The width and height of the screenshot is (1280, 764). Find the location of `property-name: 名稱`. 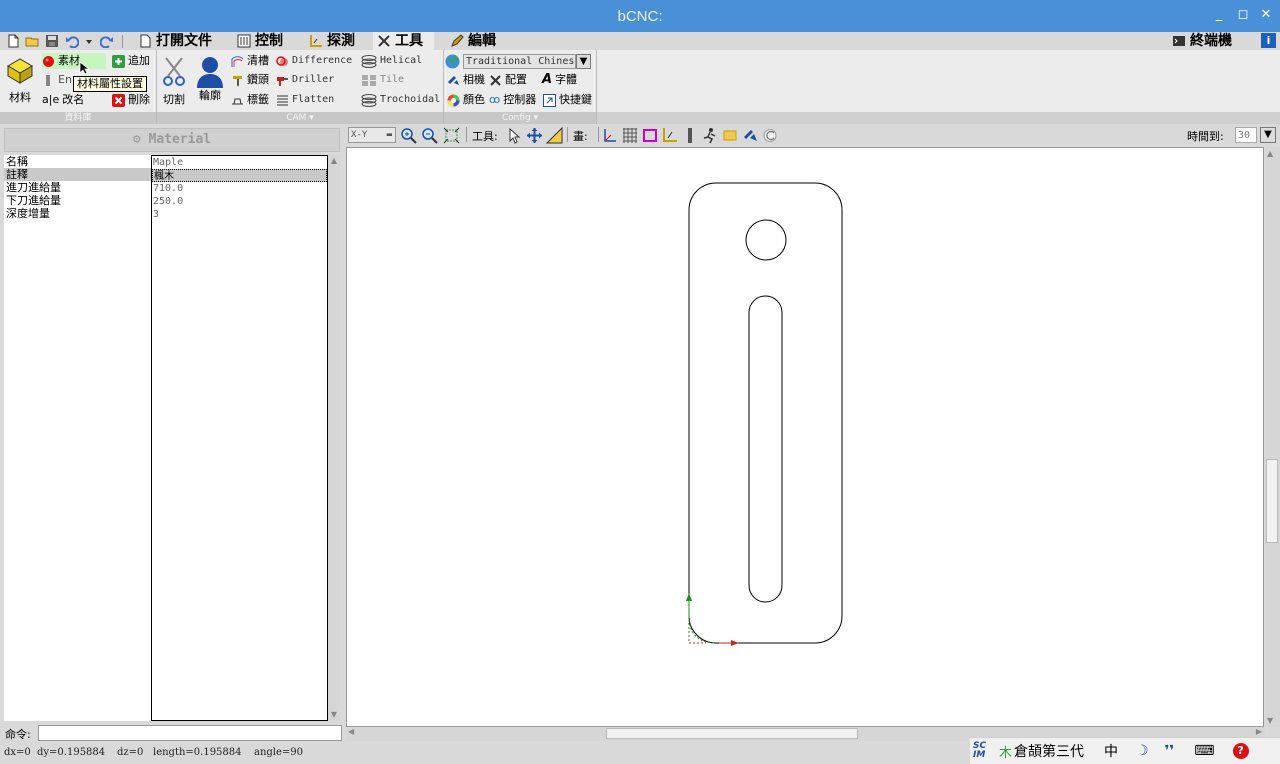

property-name: 名稱 is located at coordinates (77, 161).